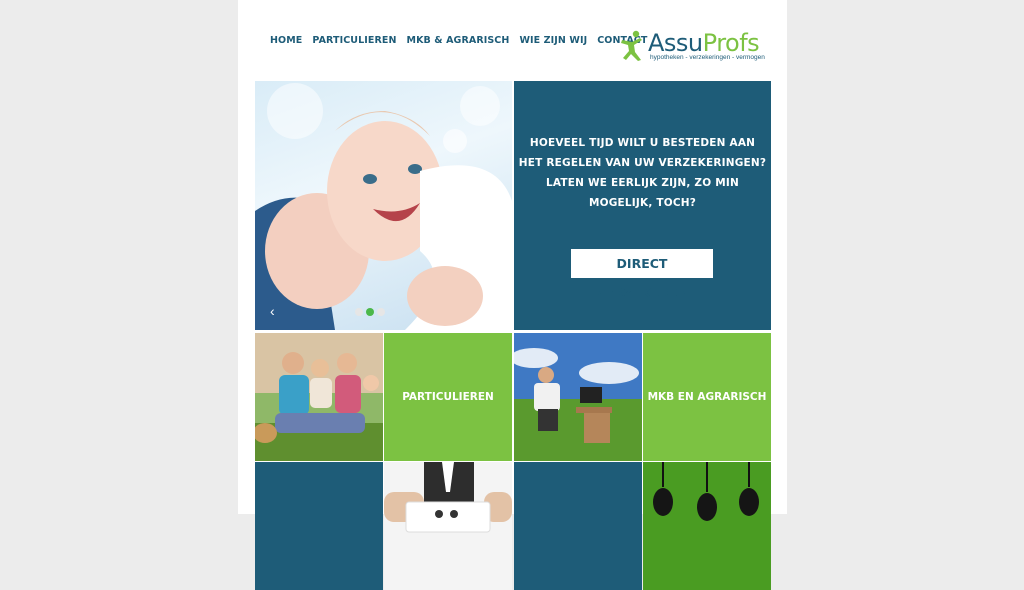  Describe the element at coordinates (642, 183) in the screenshot. I see `hero-question-line: LATEN WE EERLIJK ZIJN, ZO MIN` at that location.